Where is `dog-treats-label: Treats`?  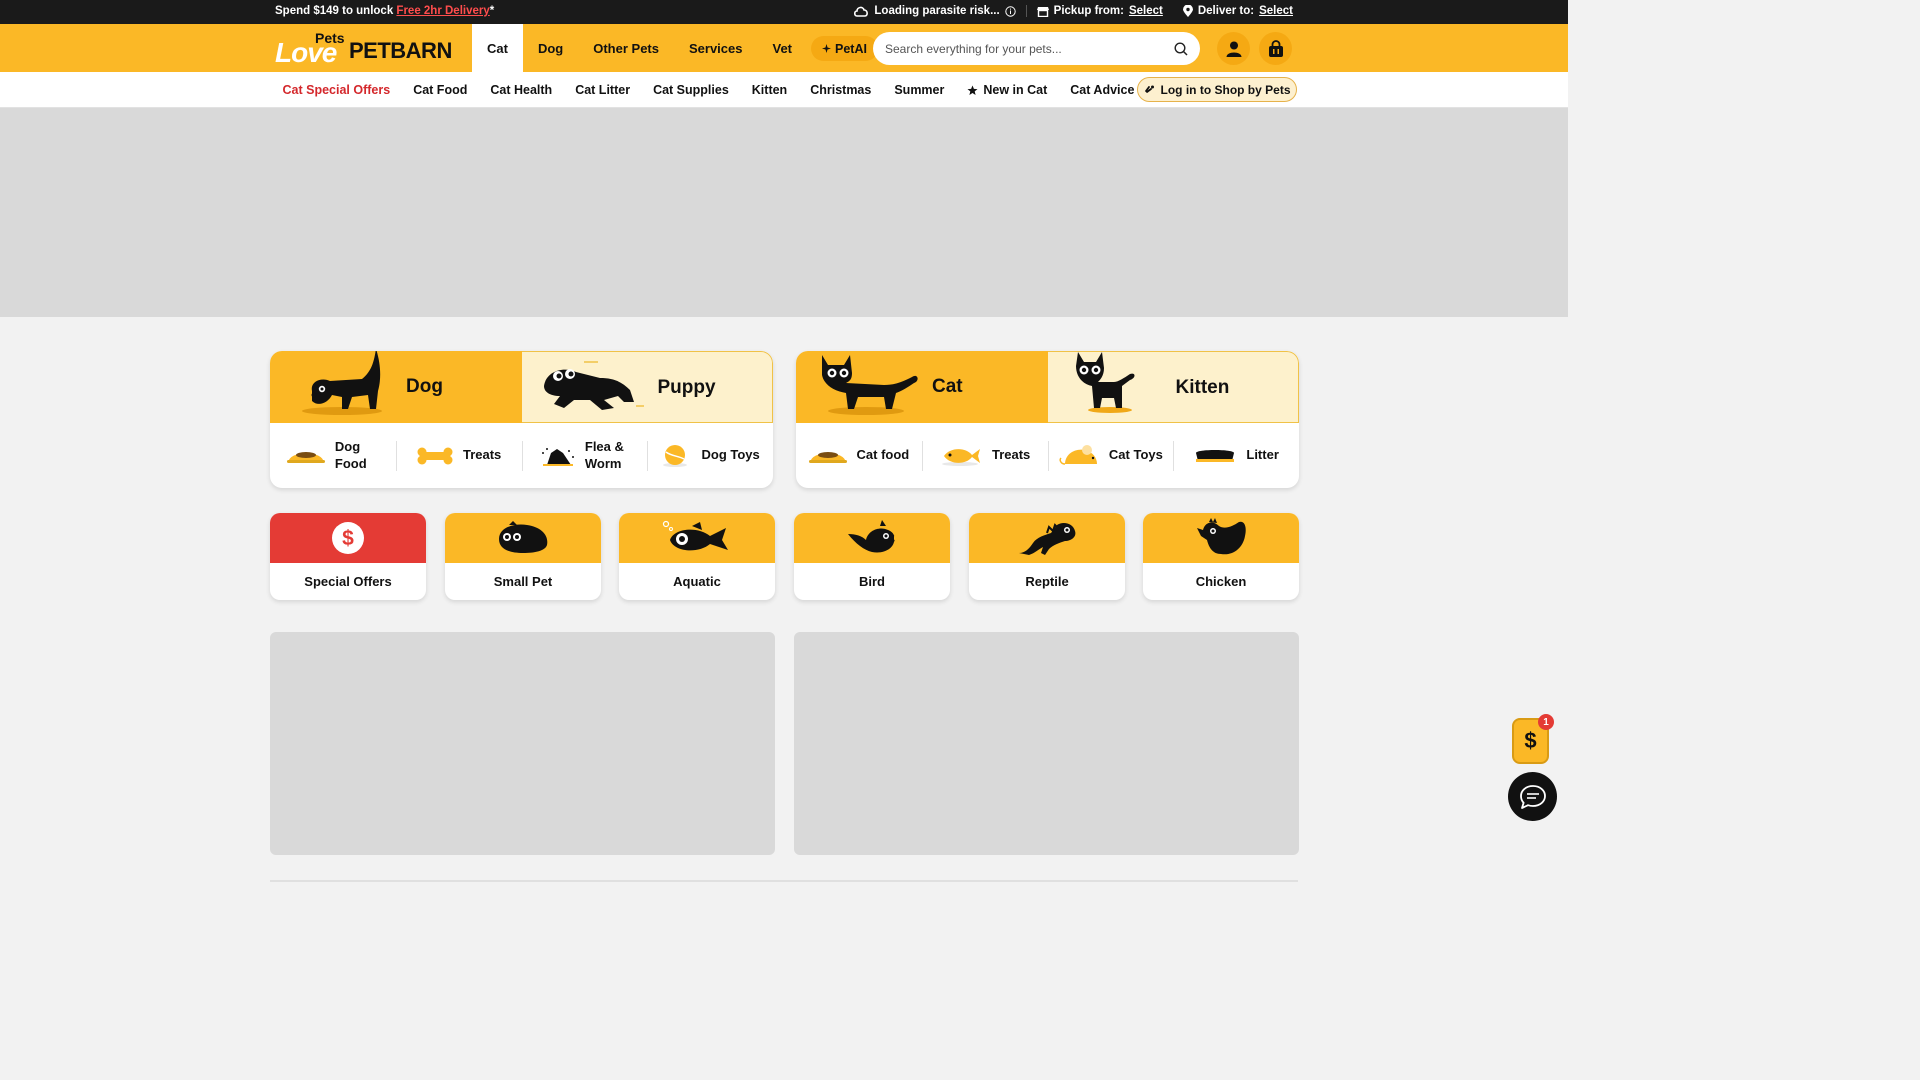
dog-treats-label: Treats is located at coordinates (482, 455).